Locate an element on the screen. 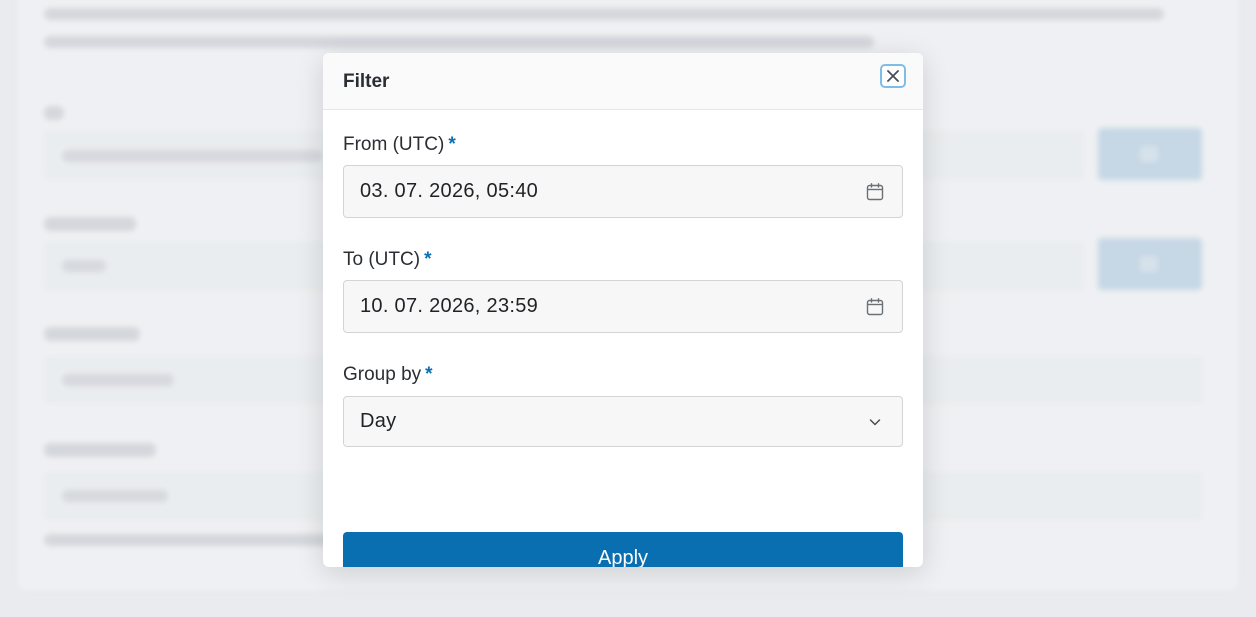 The width and height of the screenshot is (1256, 617). to-datetime-value: 10. 07. 2026, 23:59 is located at coordinates (449, 306).